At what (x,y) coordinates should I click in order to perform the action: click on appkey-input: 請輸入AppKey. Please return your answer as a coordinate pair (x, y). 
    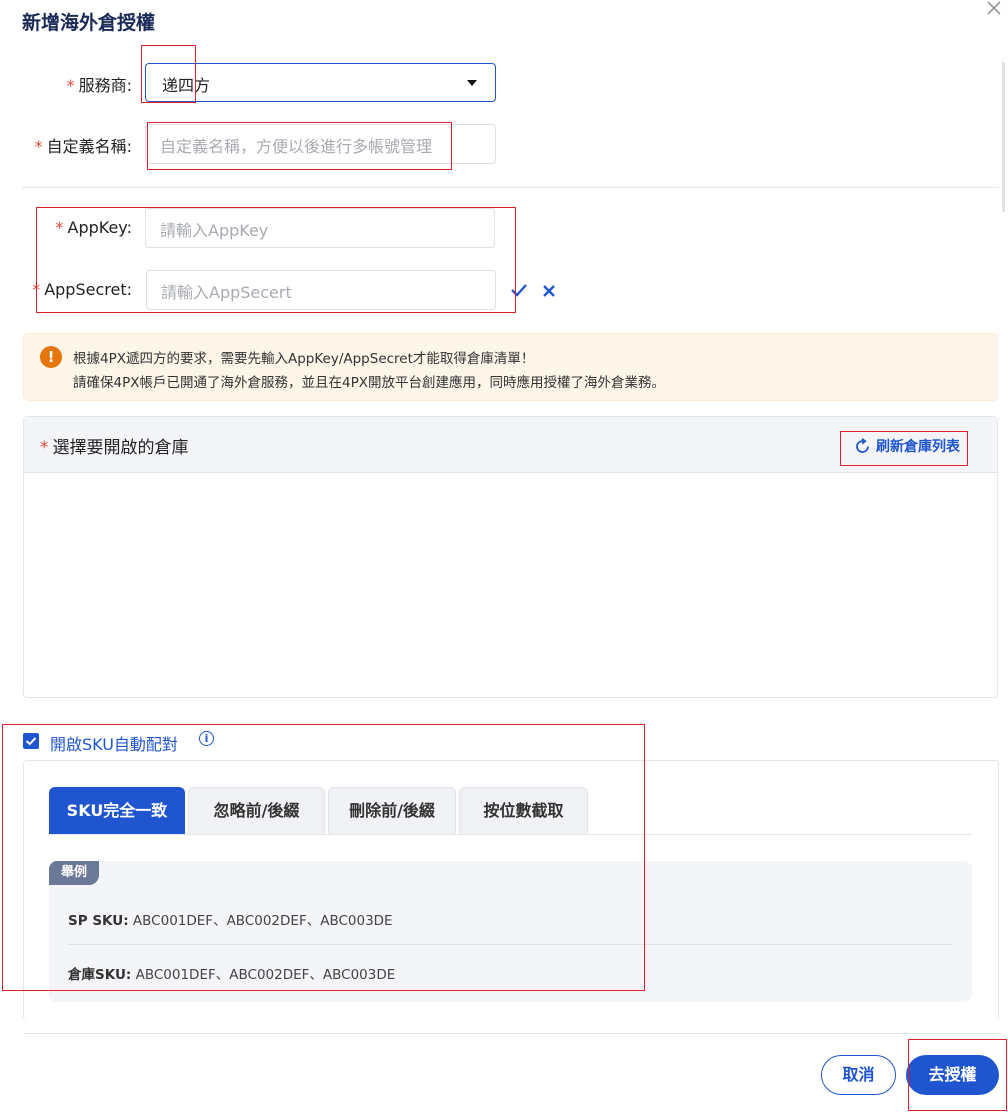
    Looking at the image, I should click on (320, 228).